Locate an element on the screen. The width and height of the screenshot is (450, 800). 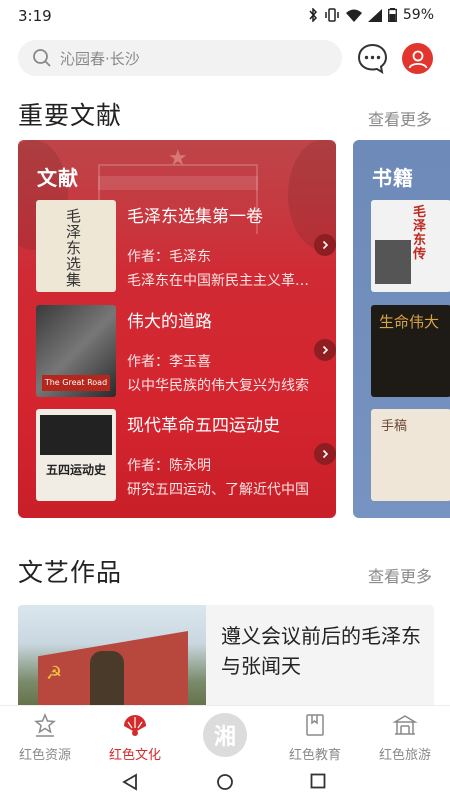
status-icons: 59% is located at coordinates (371, 15).